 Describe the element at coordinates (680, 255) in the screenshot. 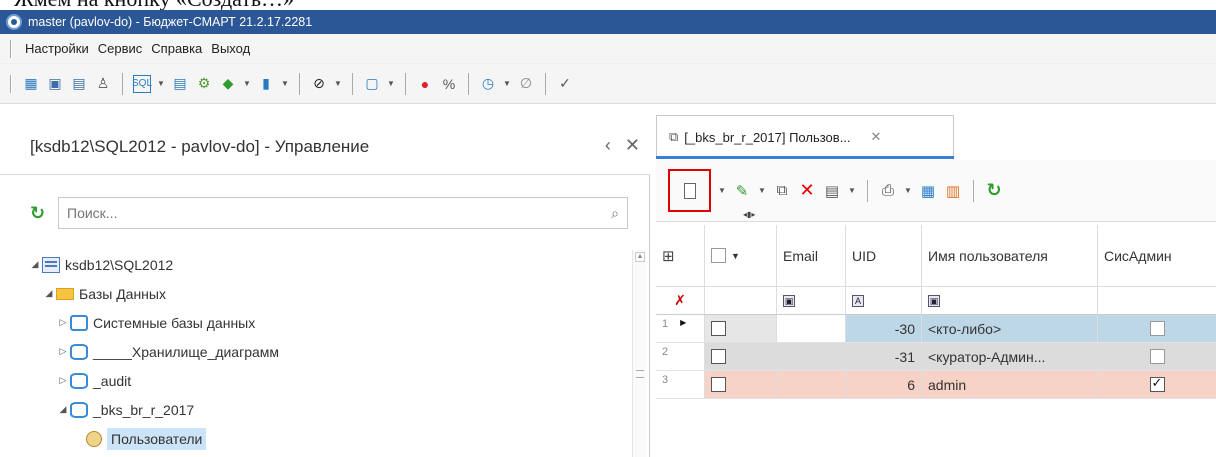

I see `column-chooser: ⊞` at that location.